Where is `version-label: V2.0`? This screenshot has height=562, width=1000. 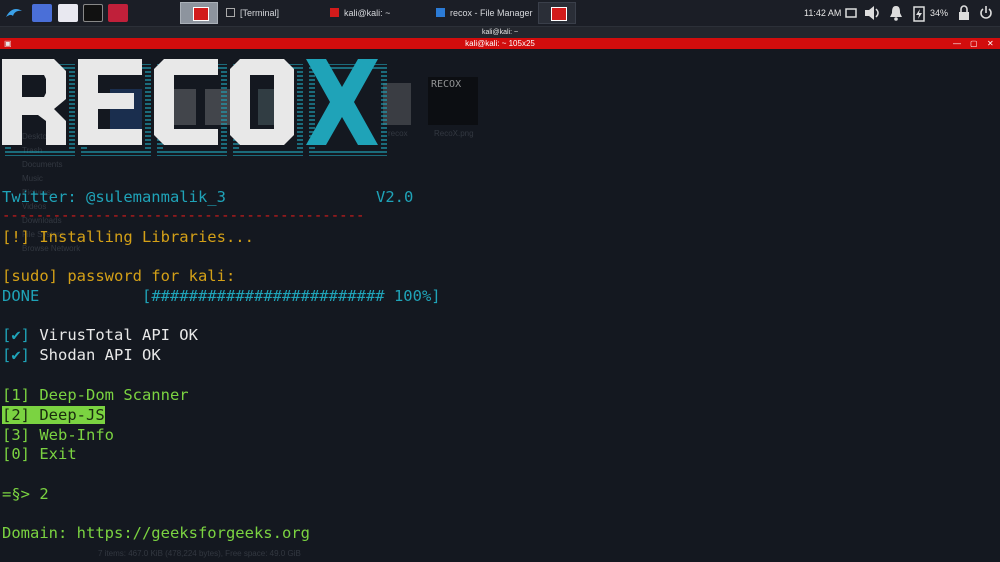 version-label: V2.0 is located at coordinates (395, 197).